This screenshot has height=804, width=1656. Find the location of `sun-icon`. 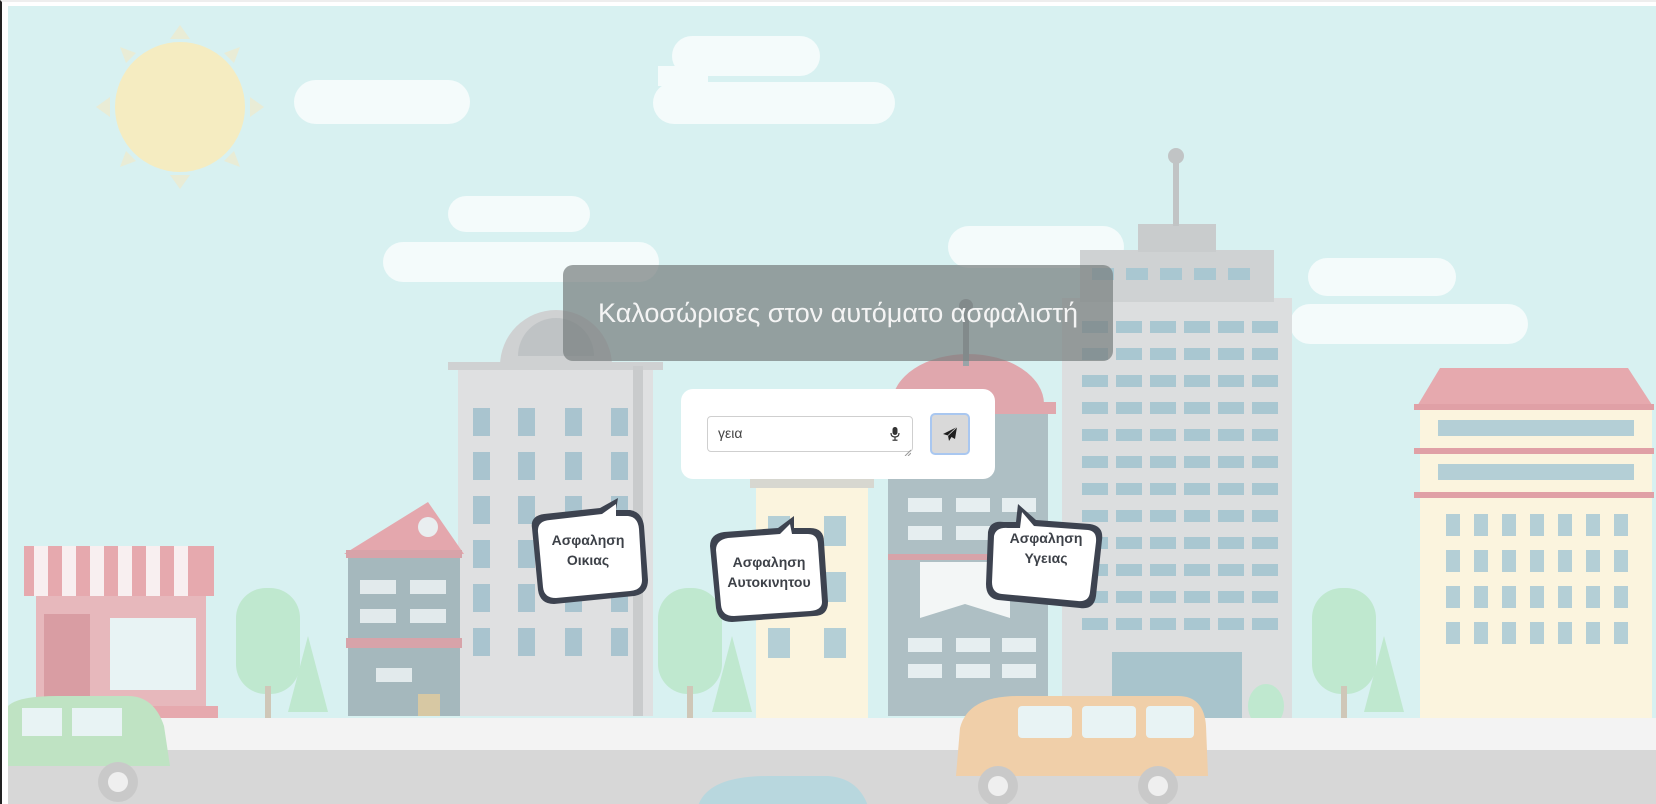

sun-icon is located at coordinates (180, 107).